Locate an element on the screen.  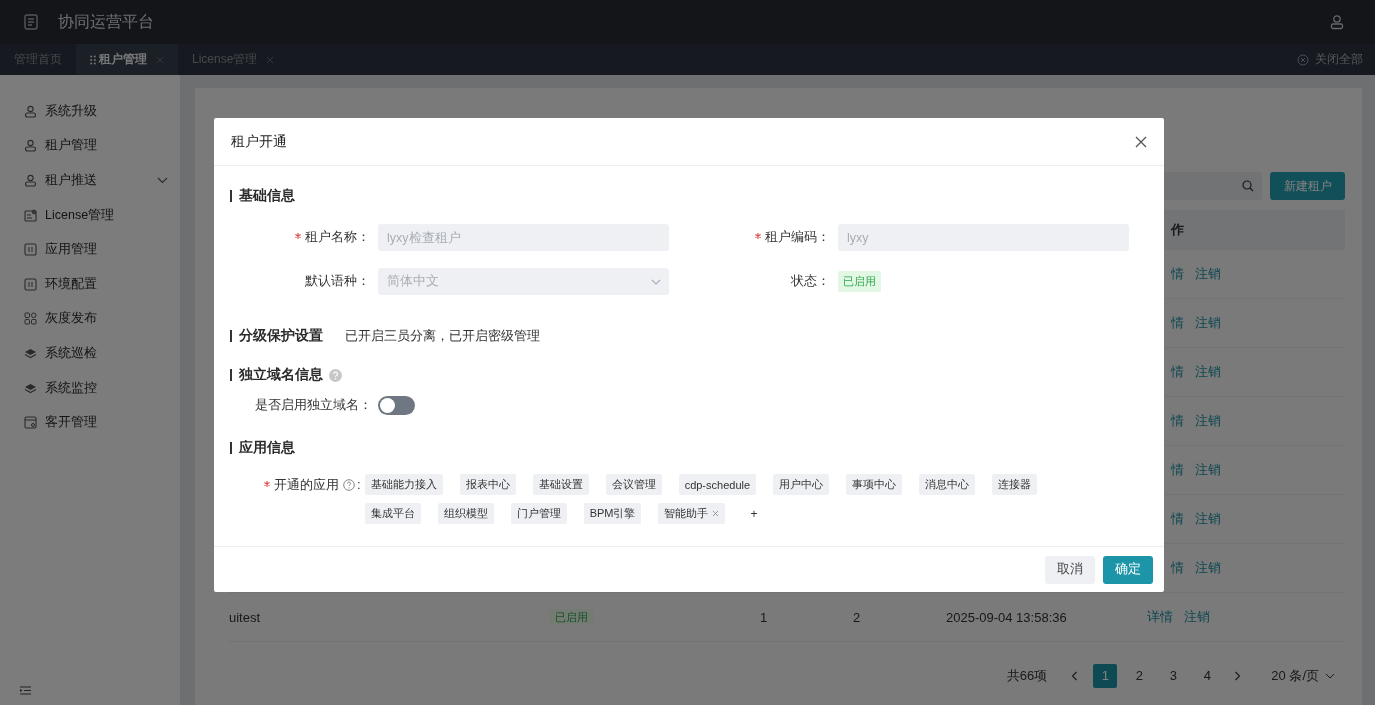
table-cell-text: 2025-09-04 13:58:36 is located at coordinates (1007, 617).